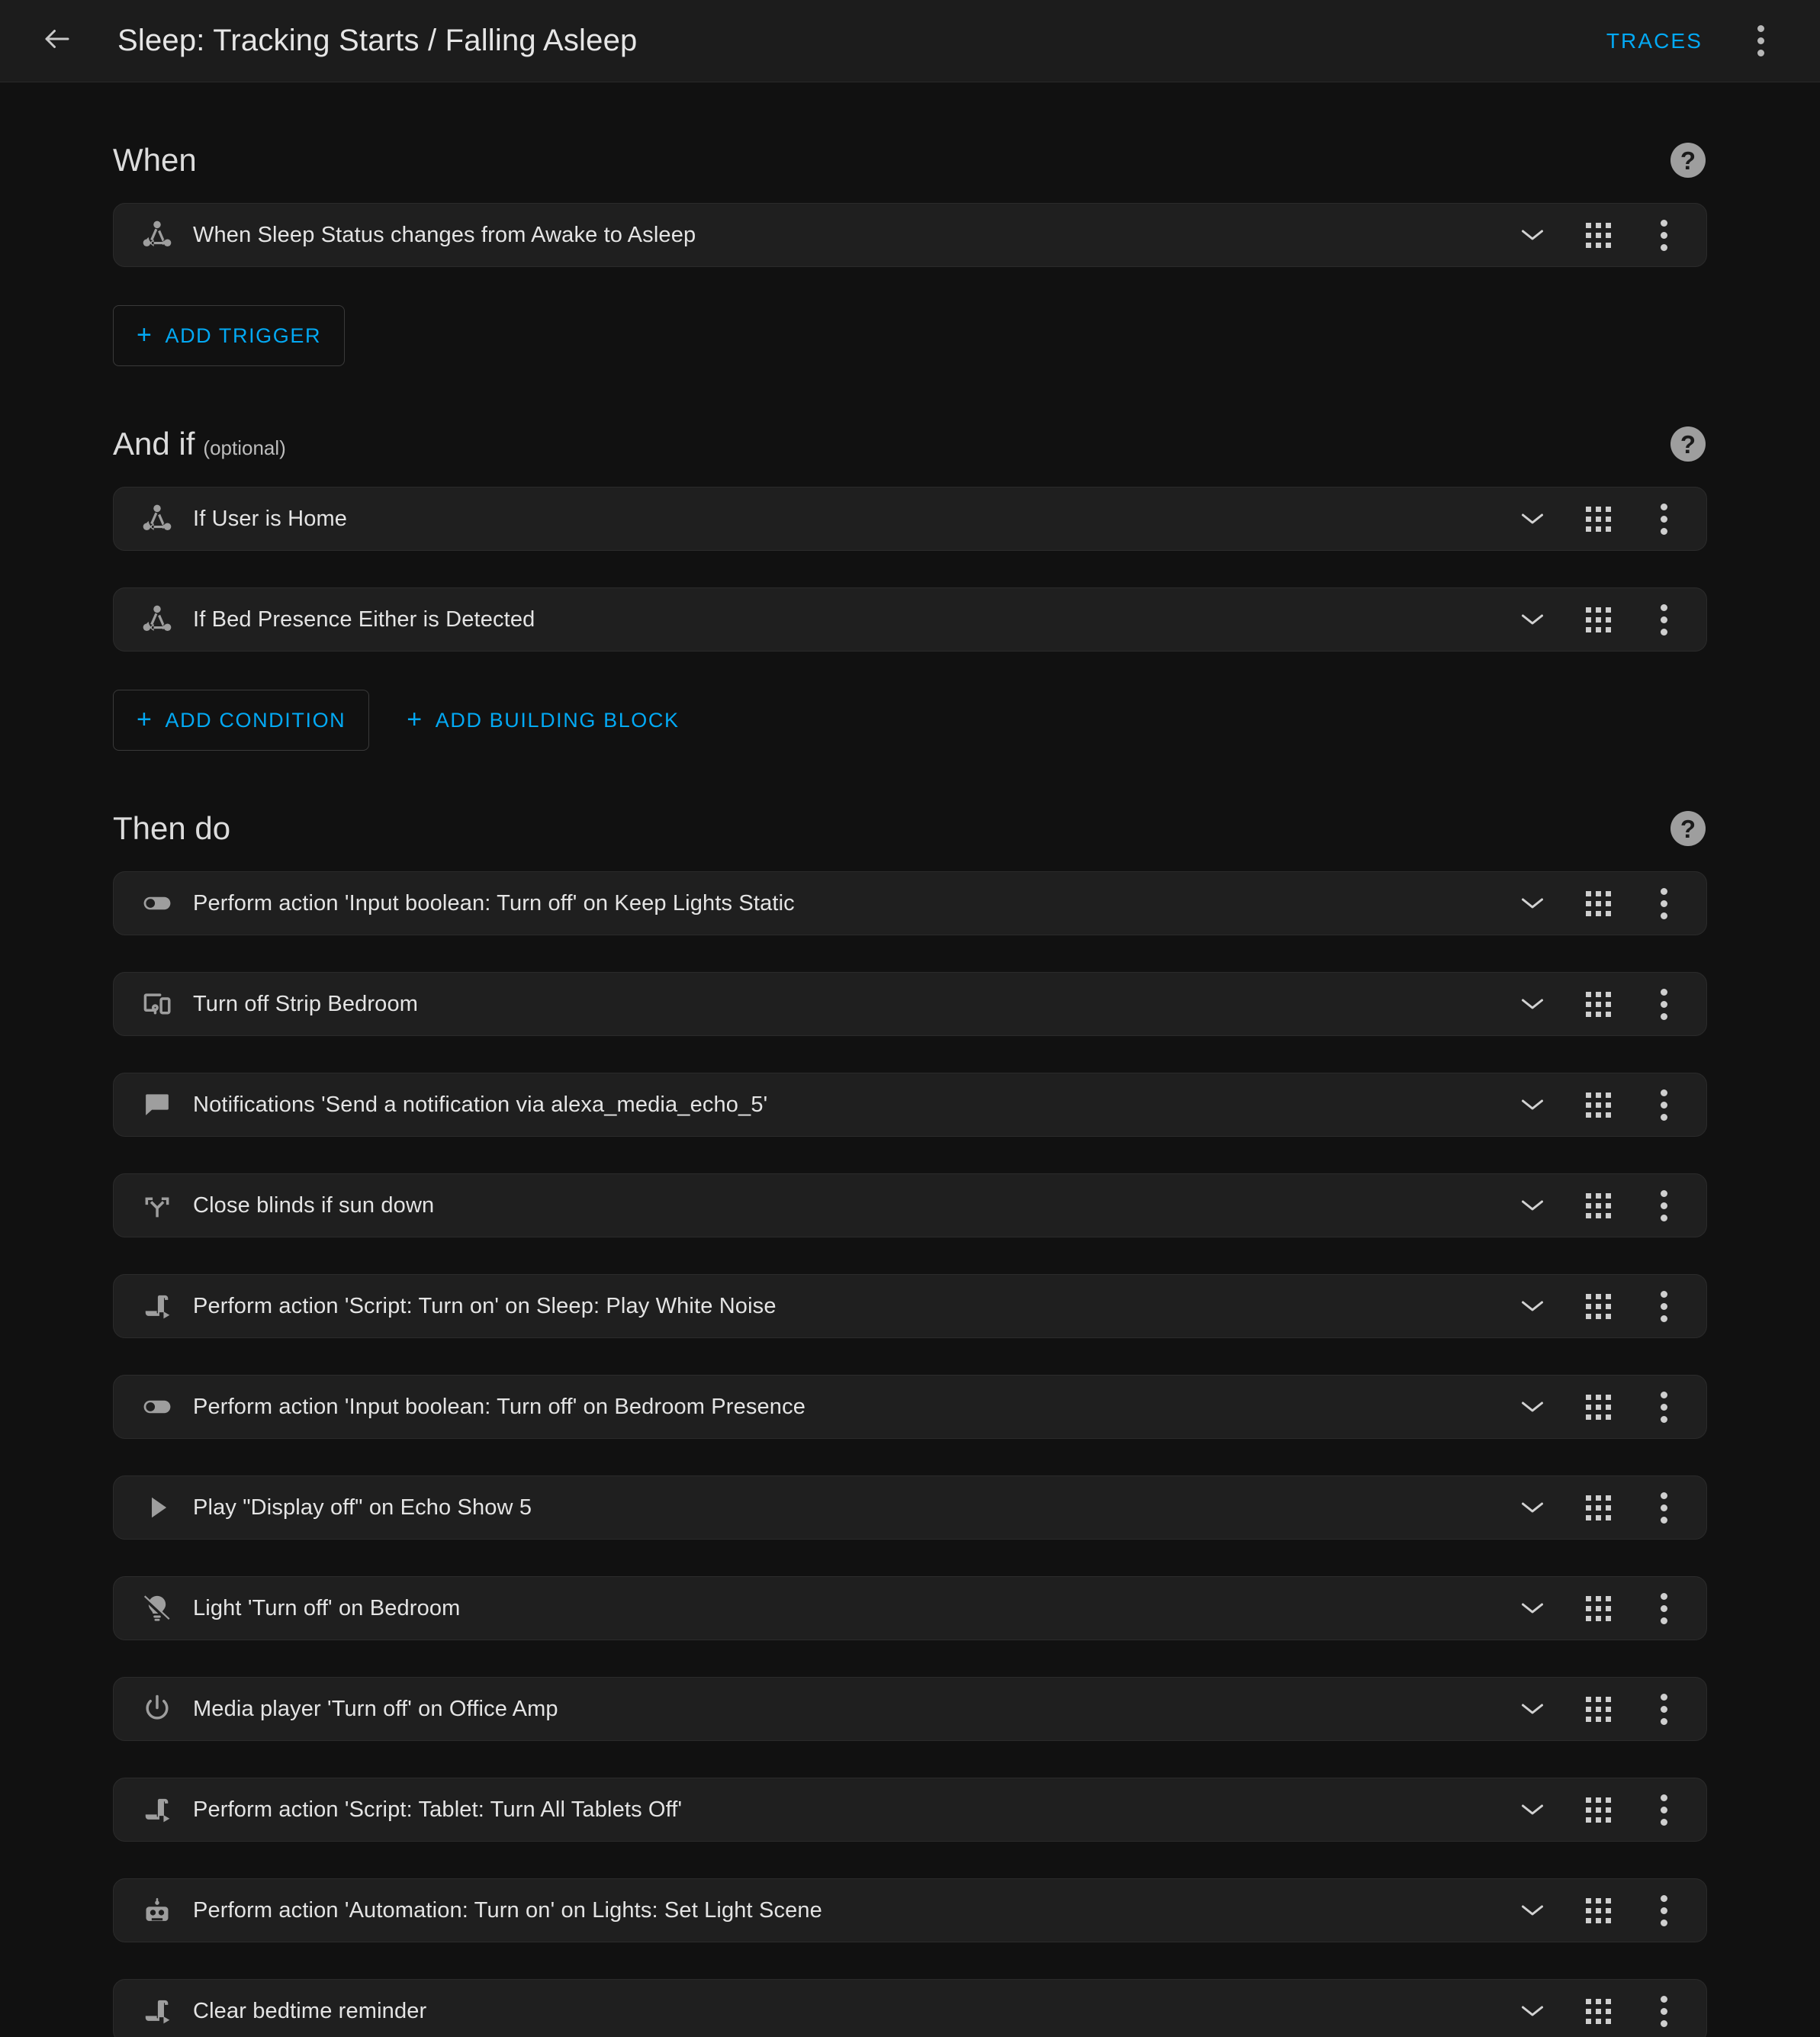  Describe the element at coordinates (910, 1507) in the screenshot. I see `table-row: Play "Display off" on Echo Show 5` at that location.